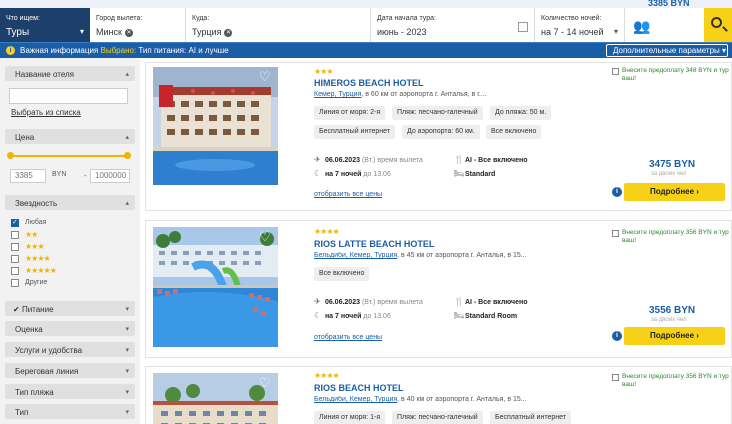 The width and height of the screenshot is (732, 424). What do you see at coordinates (369, 83) in the screenshot?
I see `hotel-name-link: HIMEROS BEACH HOTEL` at bounding box center [369, 83].